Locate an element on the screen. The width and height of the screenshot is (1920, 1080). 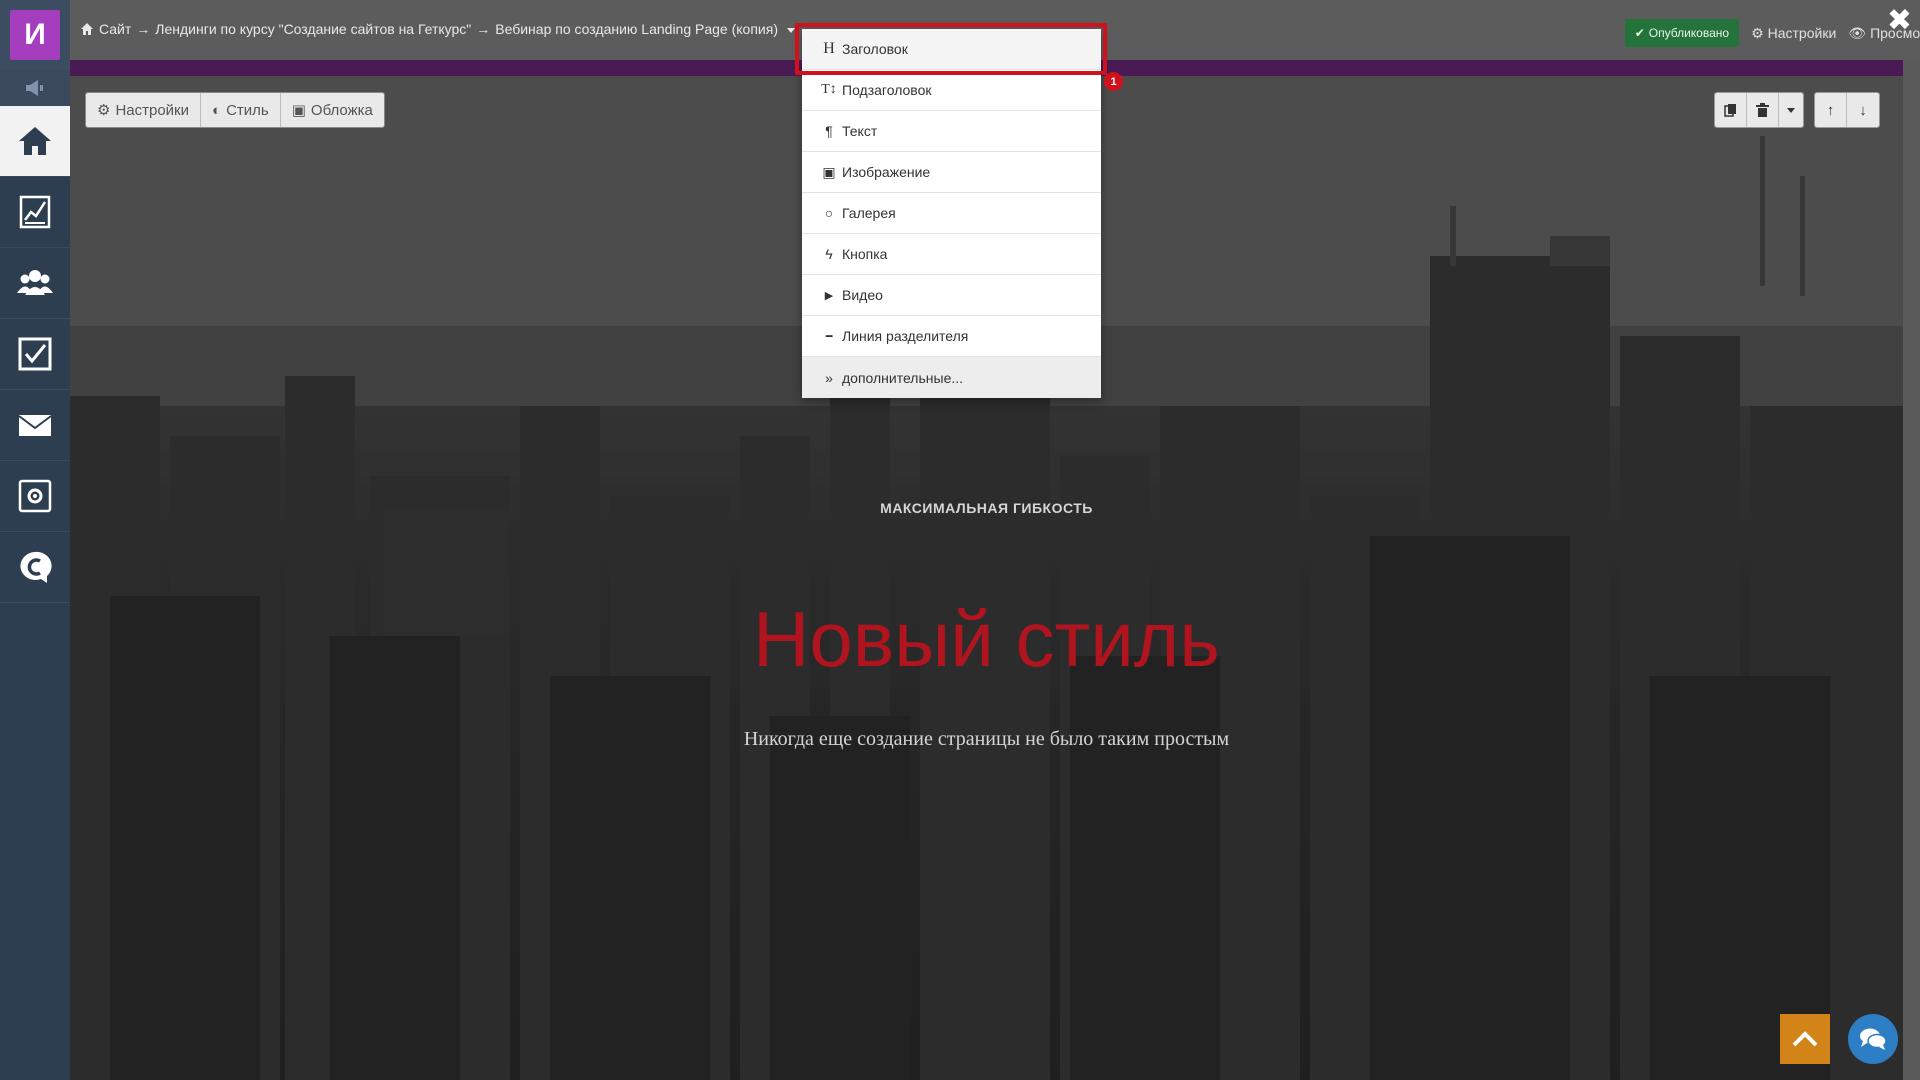
top-right-controls: ✔ Опубликовано ⚙ Настройки 👁 Просмотр is located at coordinates (1772, 33).